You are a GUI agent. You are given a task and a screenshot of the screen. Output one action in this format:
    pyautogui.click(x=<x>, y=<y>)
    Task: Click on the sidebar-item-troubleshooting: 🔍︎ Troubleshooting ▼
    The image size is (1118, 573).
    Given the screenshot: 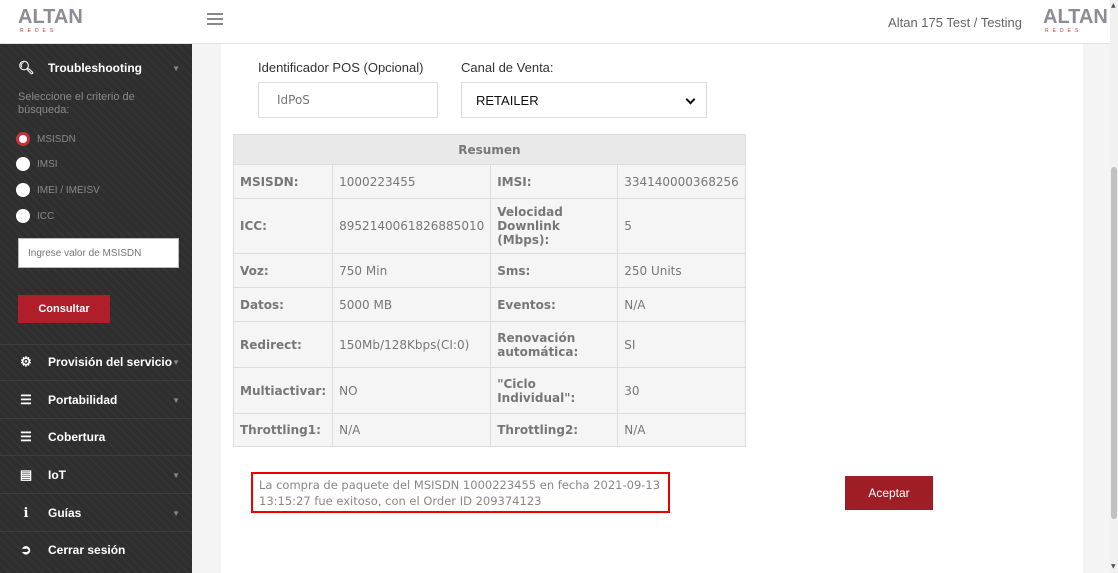 What is the action you would take?
    pyautogui.click(x=96, y=68)
    